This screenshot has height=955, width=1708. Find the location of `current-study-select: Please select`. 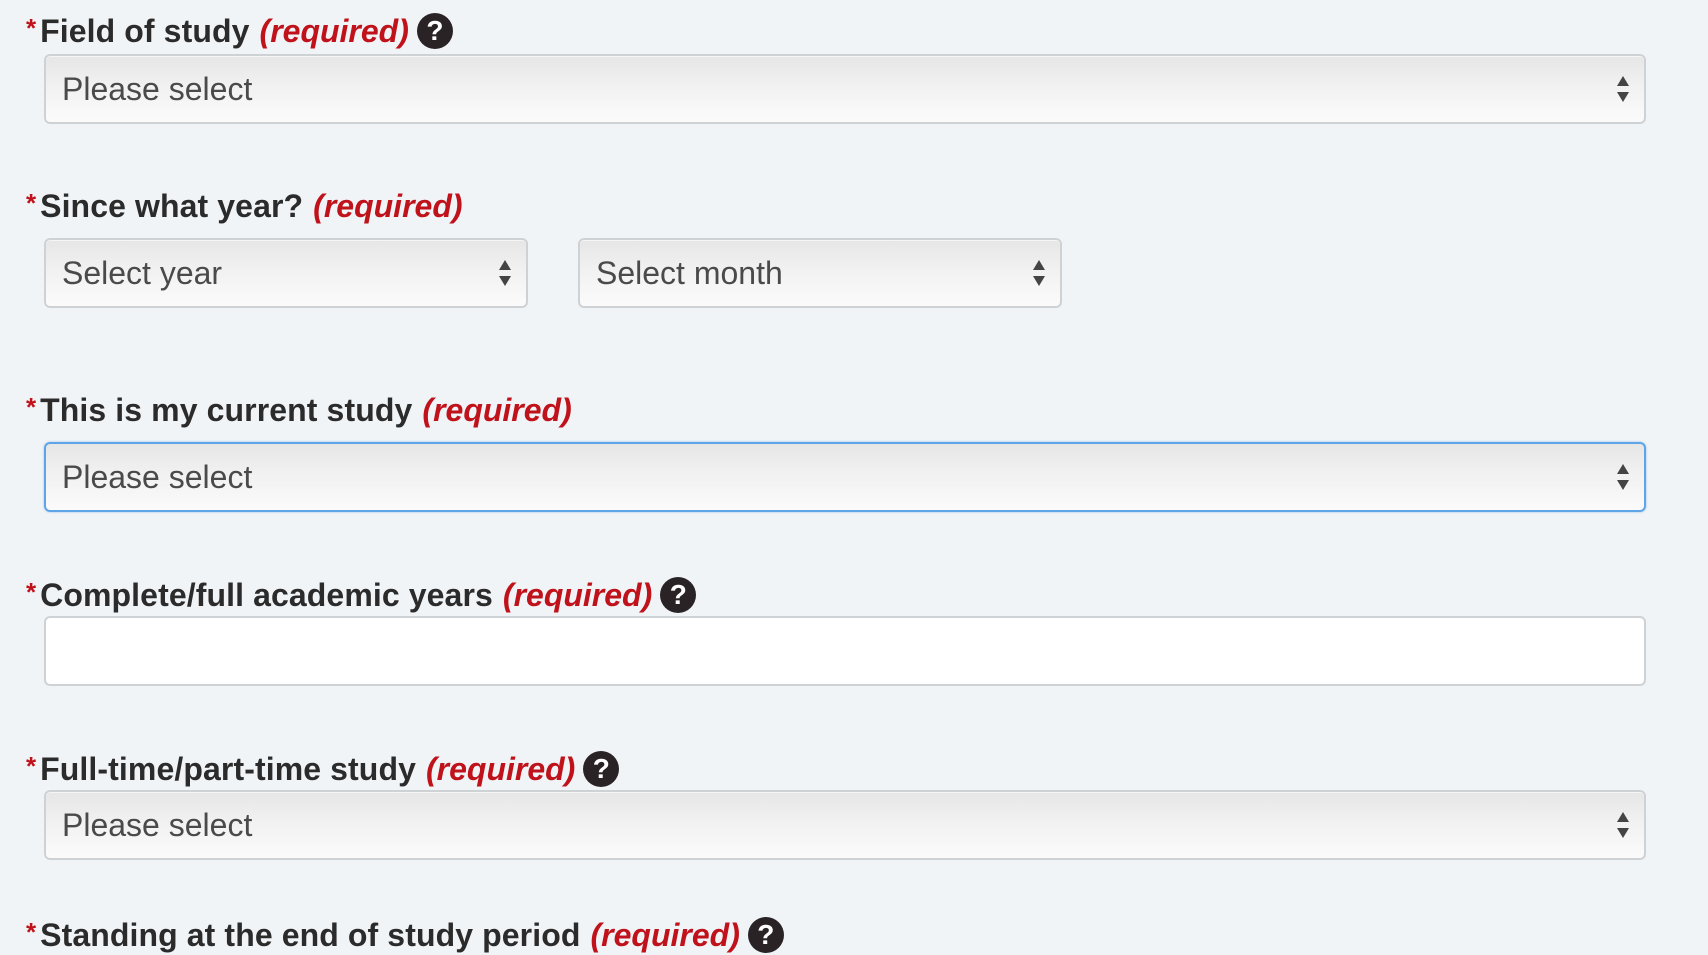

current-study-select: Please select is located at coordinates (845, 477).